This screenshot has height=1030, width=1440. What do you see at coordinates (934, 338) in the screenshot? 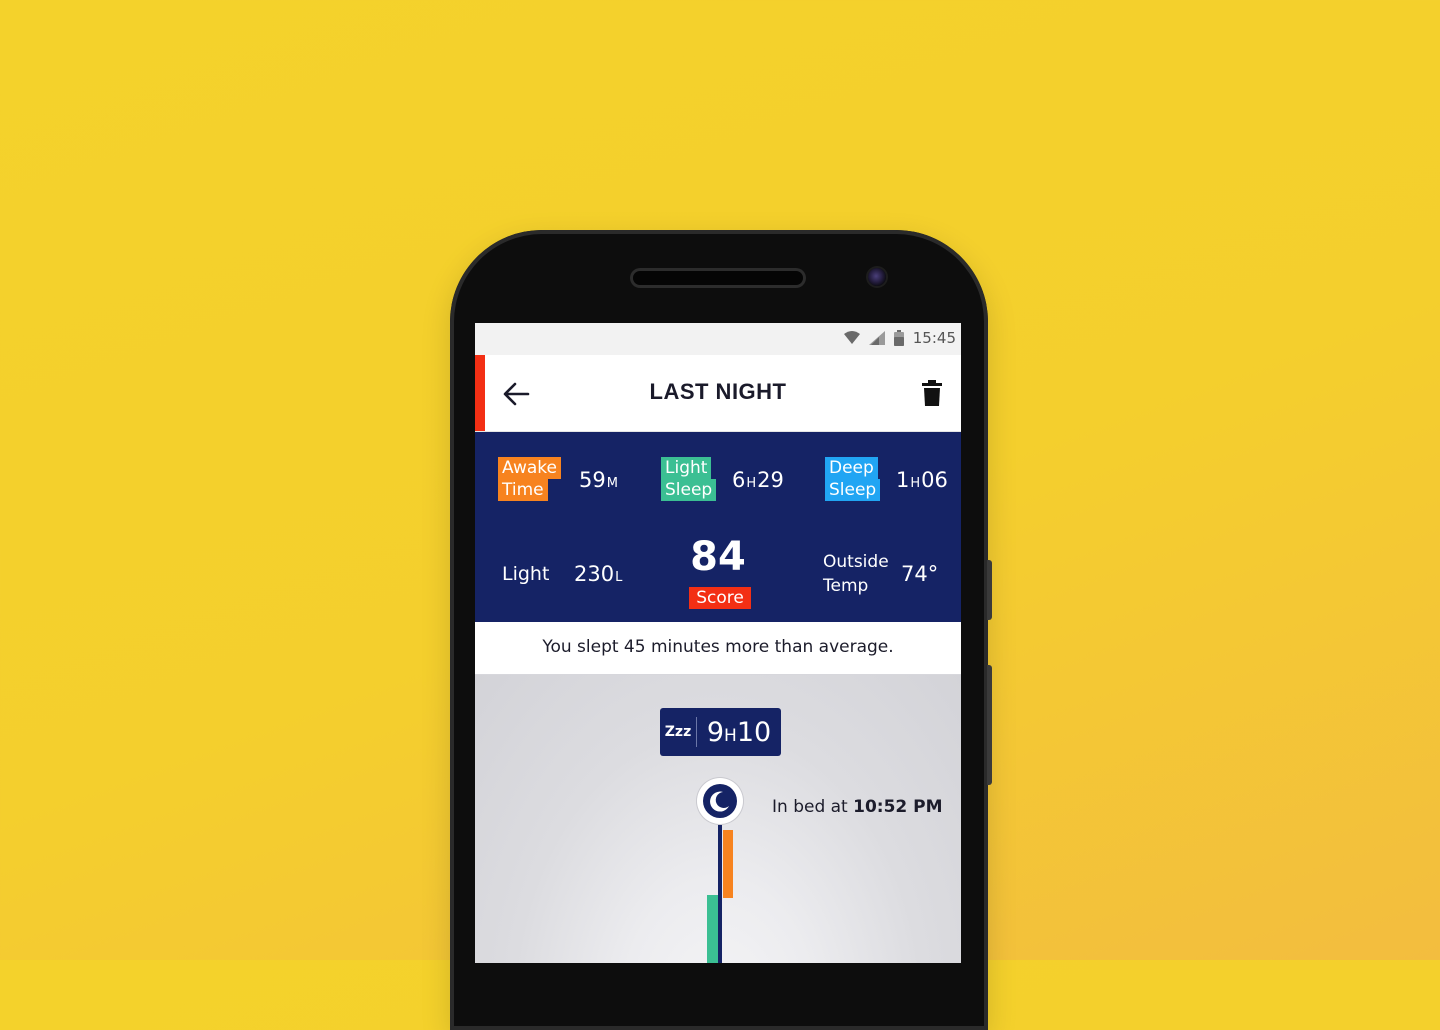
I see `status-time: 15:45` at bounding box center [934, 338].